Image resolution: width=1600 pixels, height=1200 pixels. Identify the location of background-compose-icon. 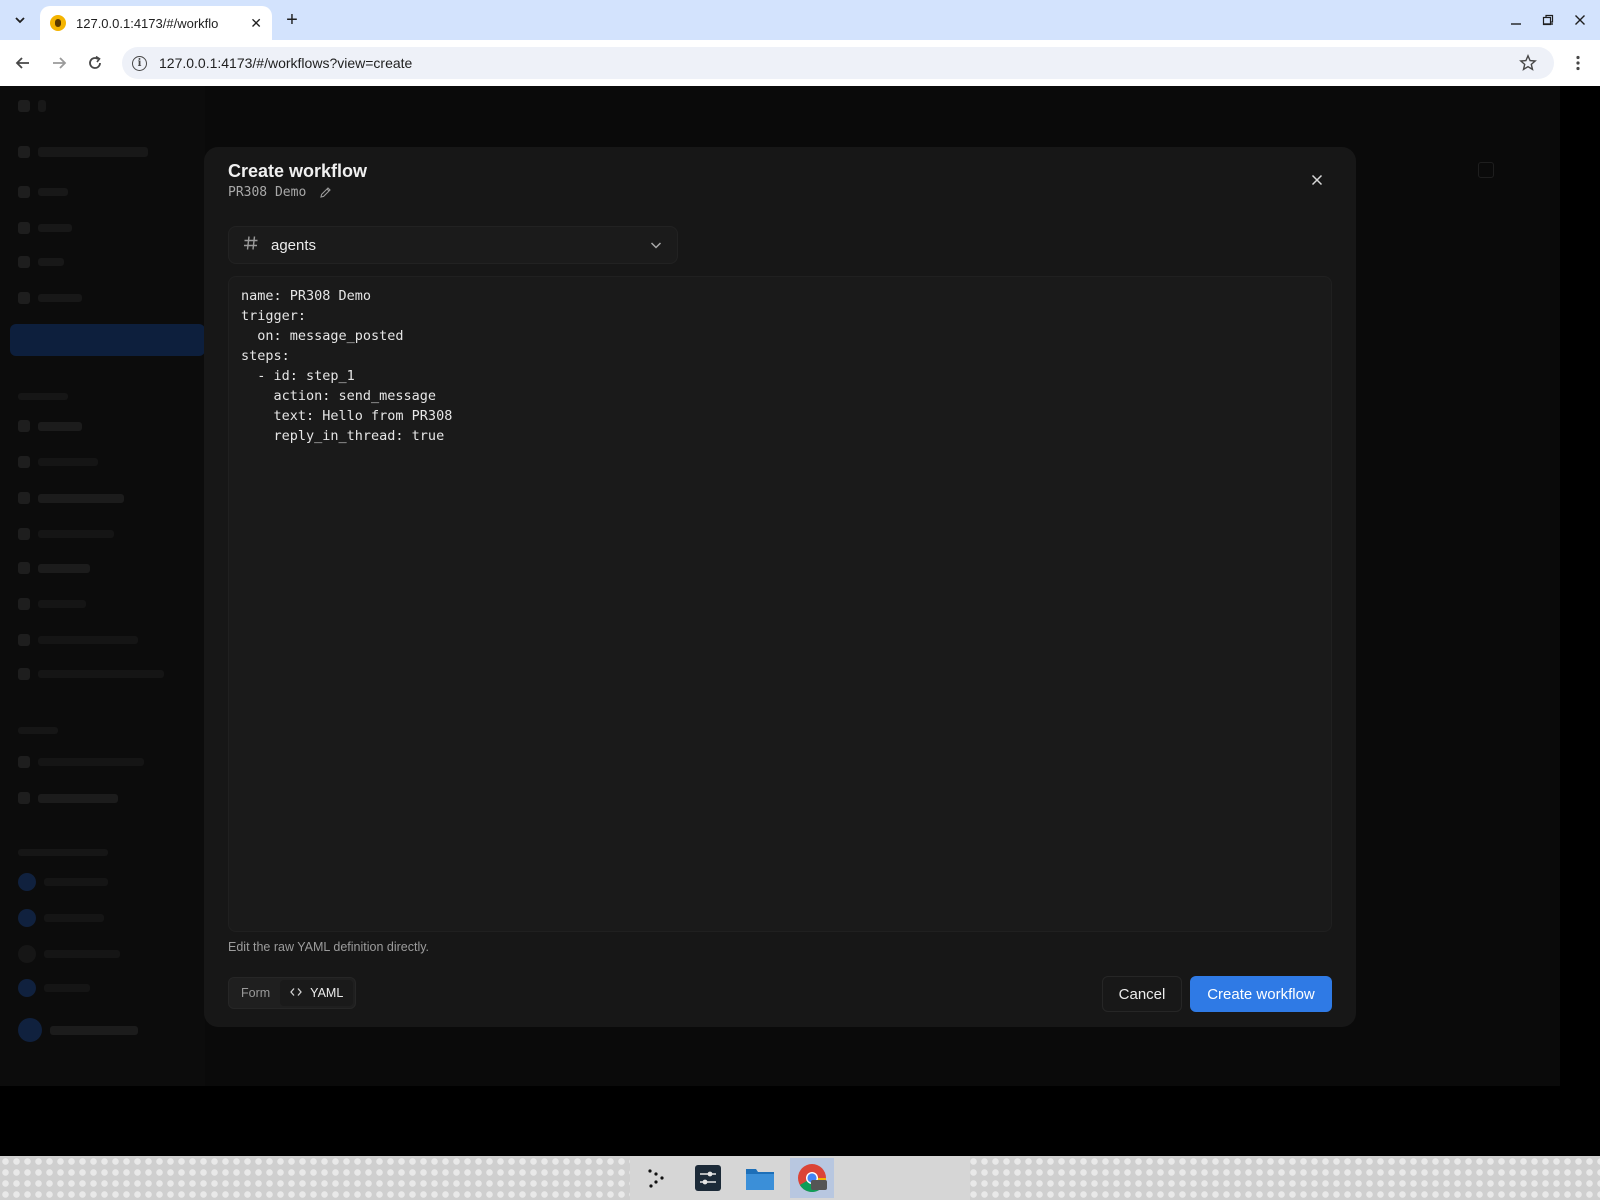
(1486, 170).